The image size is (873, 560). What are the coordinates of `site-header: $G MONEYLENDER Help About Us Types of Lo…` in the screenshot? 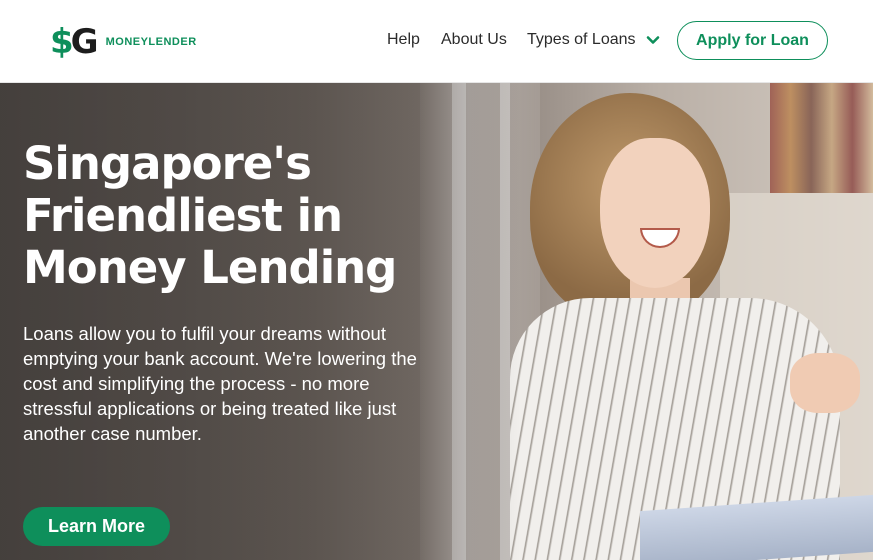 It's located at (436, 41).